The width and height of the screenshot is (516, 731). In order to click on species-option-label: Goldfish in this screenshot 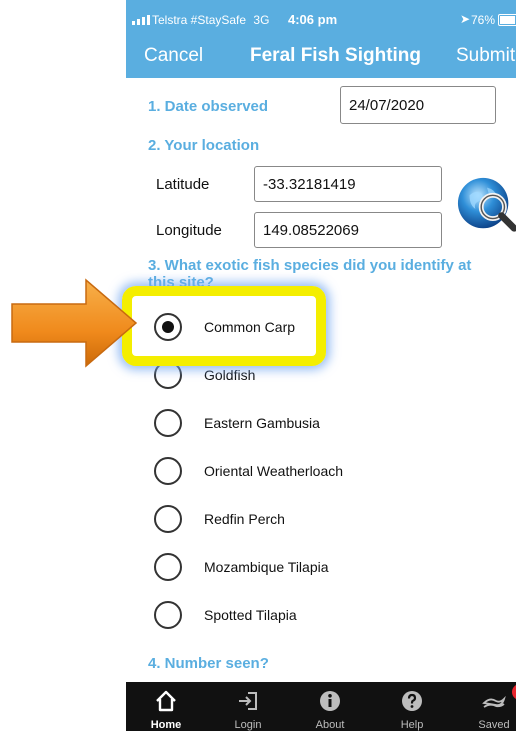, I will do `click(230, 375)`.